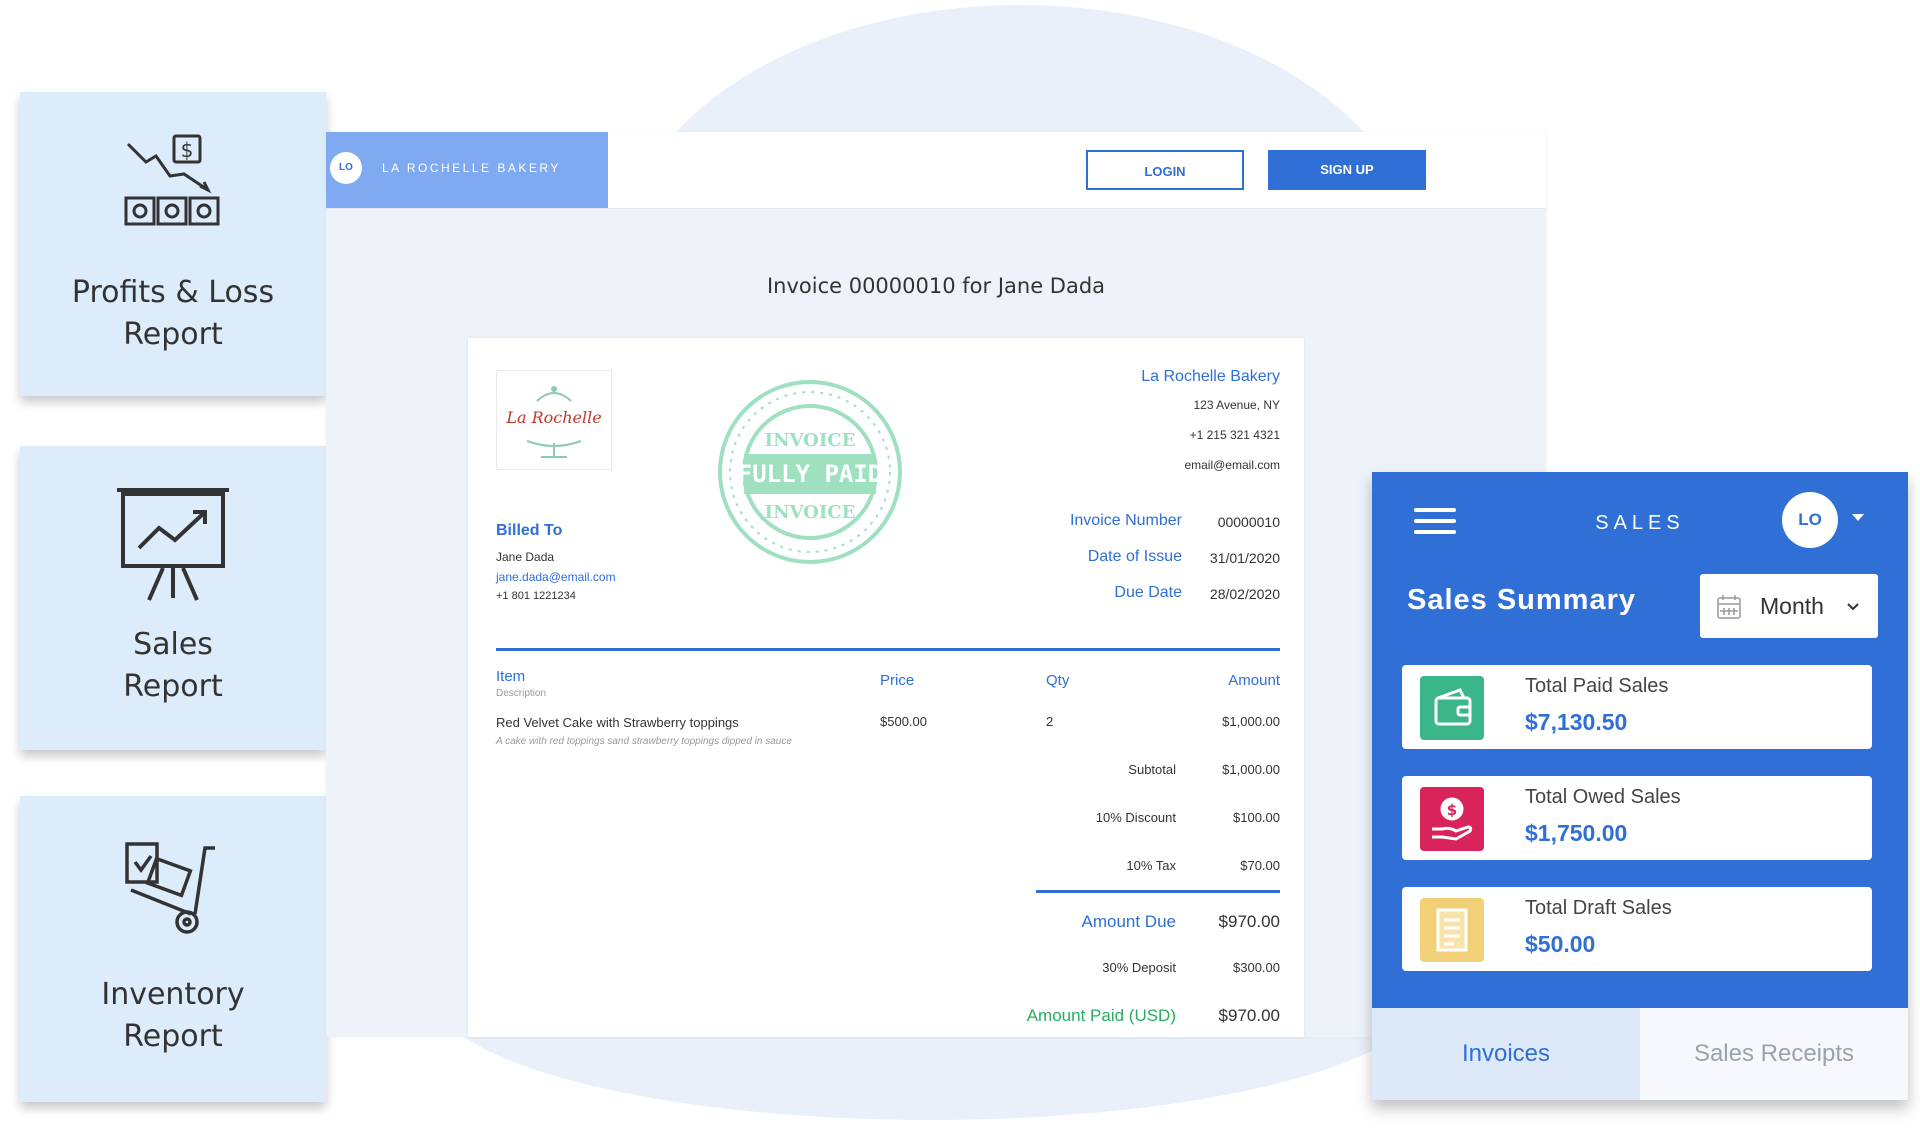 The height and width of the screenshot is (1139, 1920). What do you see at coordinates (1148, 592) in the screenshot?
I see `due-date-label: Due Date` at bounding box center [1148, 592].